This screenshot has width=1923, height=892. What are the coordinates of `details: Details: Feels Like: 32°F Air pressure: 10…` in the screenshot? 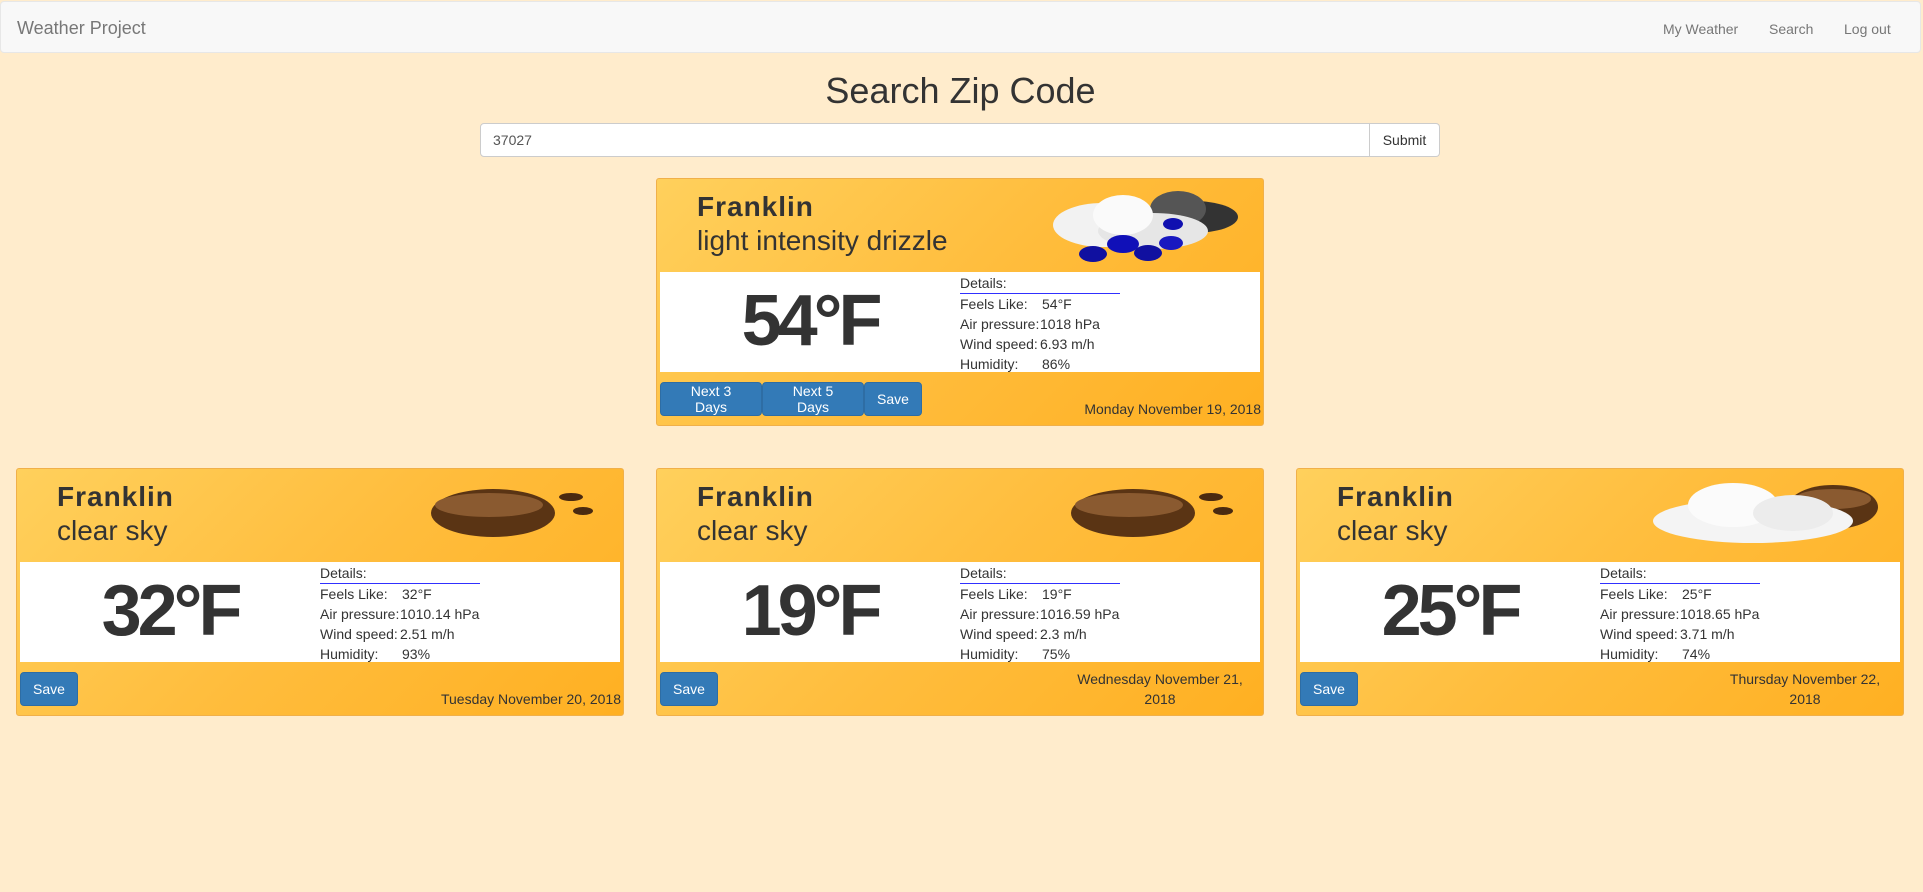 It's located at (400, 613).